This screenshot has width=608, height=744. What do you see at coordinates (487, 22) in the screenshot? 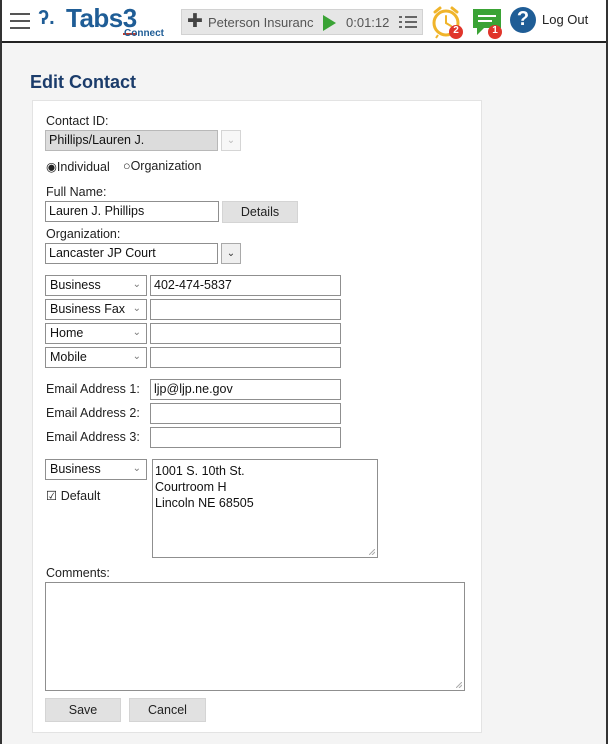
I see `messages-chat-icon: 1` at bounding box center [487, 22].